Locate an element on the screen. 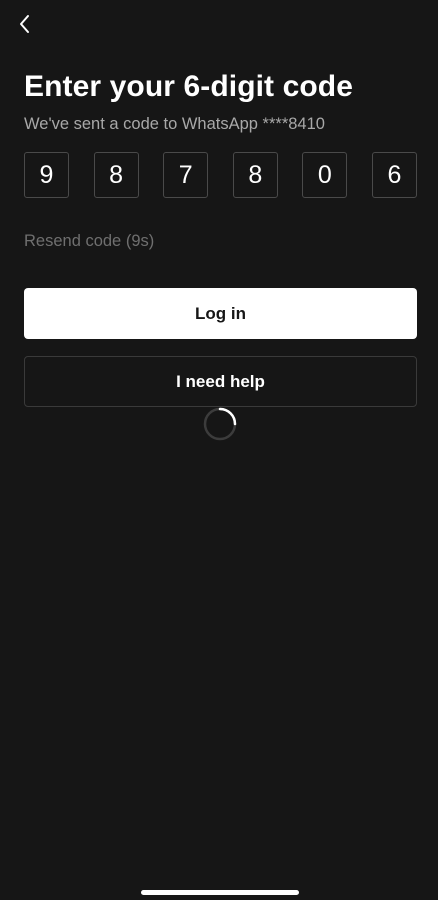  code-digit-6: 6 is located at coordinates (394, 175).